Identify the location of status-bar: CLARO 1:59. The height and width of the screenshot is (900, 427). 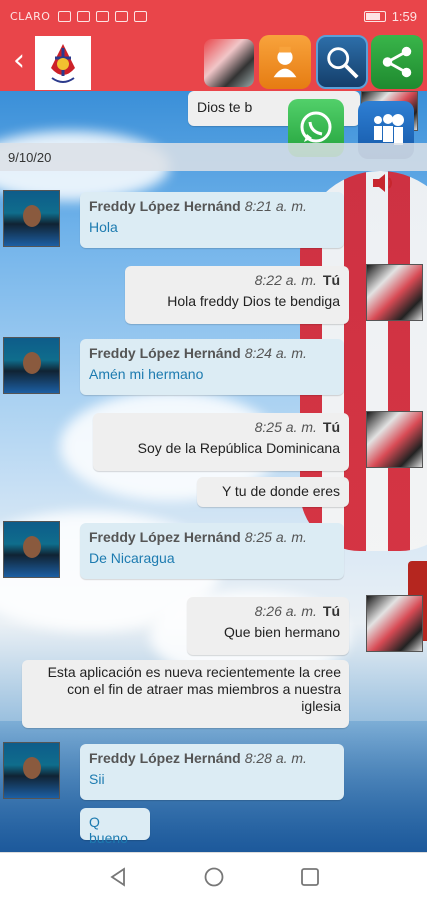
(213, 16).